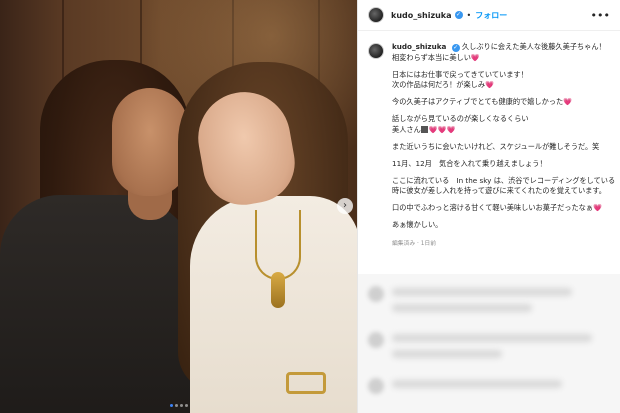 Image resolution: width=620 pixels, height=413 pixels. I want to click on post-meta: 編集済み · 1日前, so click(414, 243).